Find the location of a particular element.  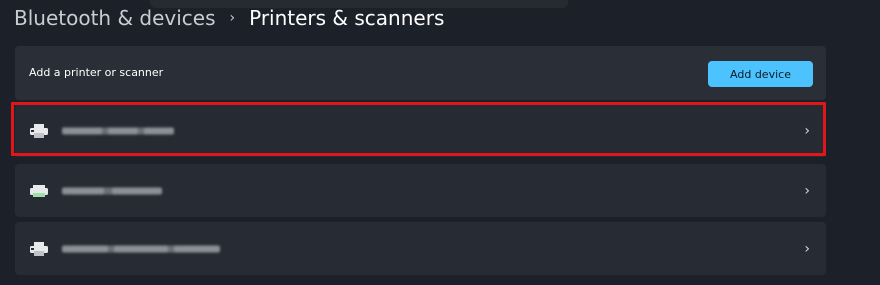

add-printer-label: Add a printer or scanner is located at coordinates (96, 72).